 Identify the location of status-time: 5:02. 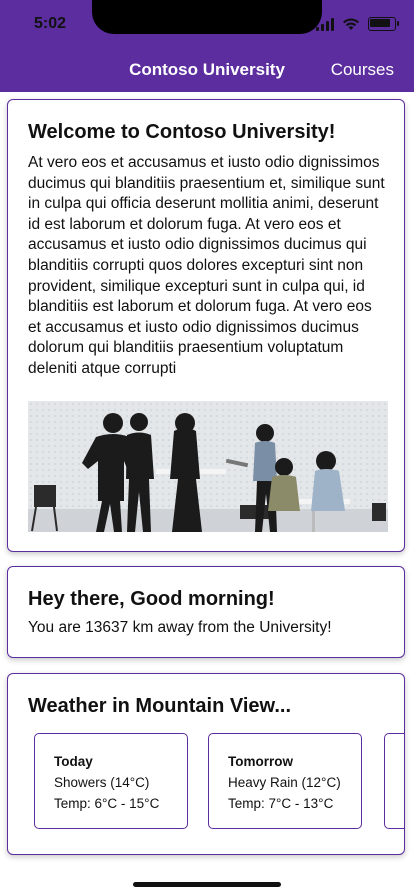
(50, 23).